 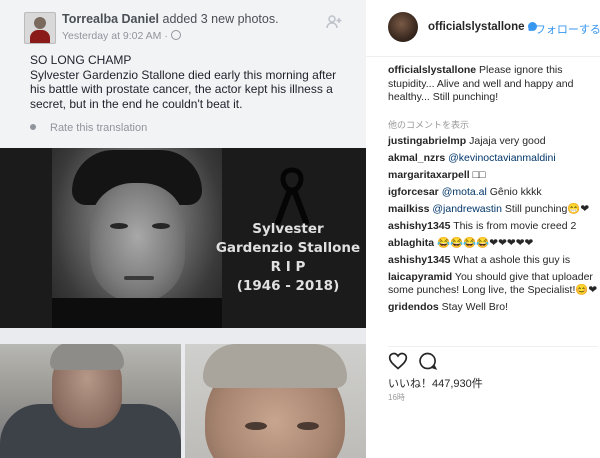 I want to click on add-friend-icon, so click(x=334, y=22).